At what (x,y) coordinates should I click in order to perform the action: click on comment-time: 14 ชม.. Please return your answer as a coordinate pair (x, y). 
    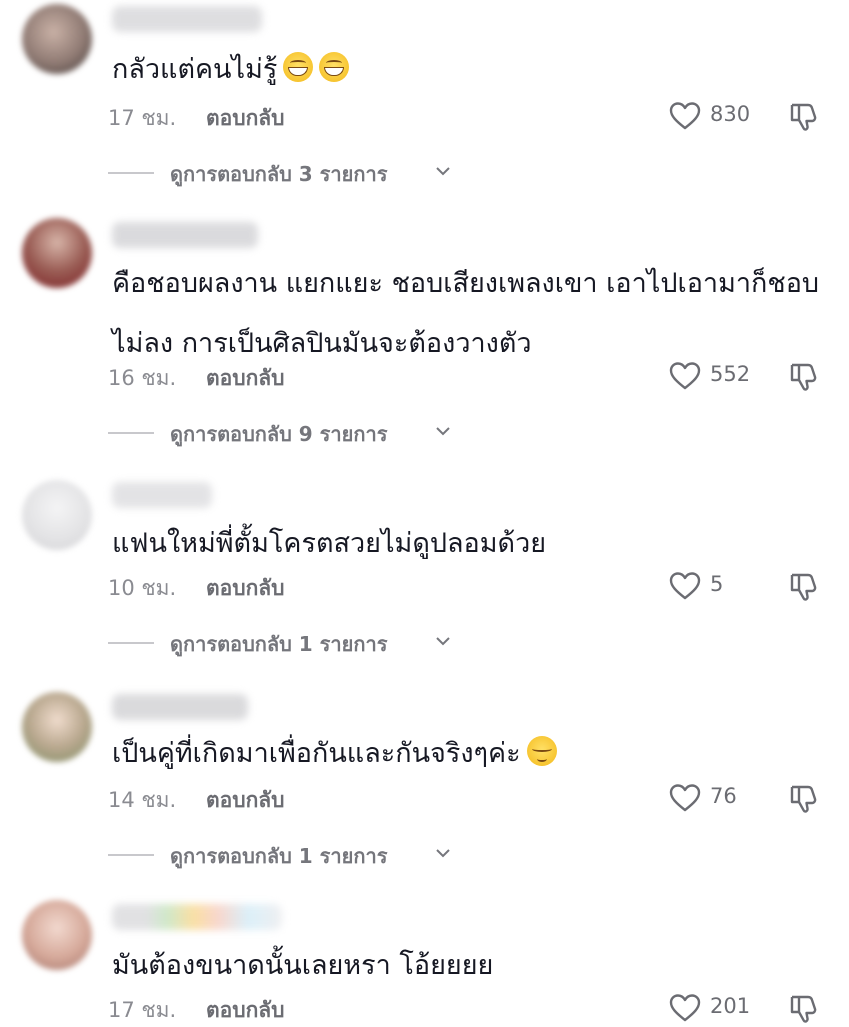
    Looking at the image, I should click on (142, 800).